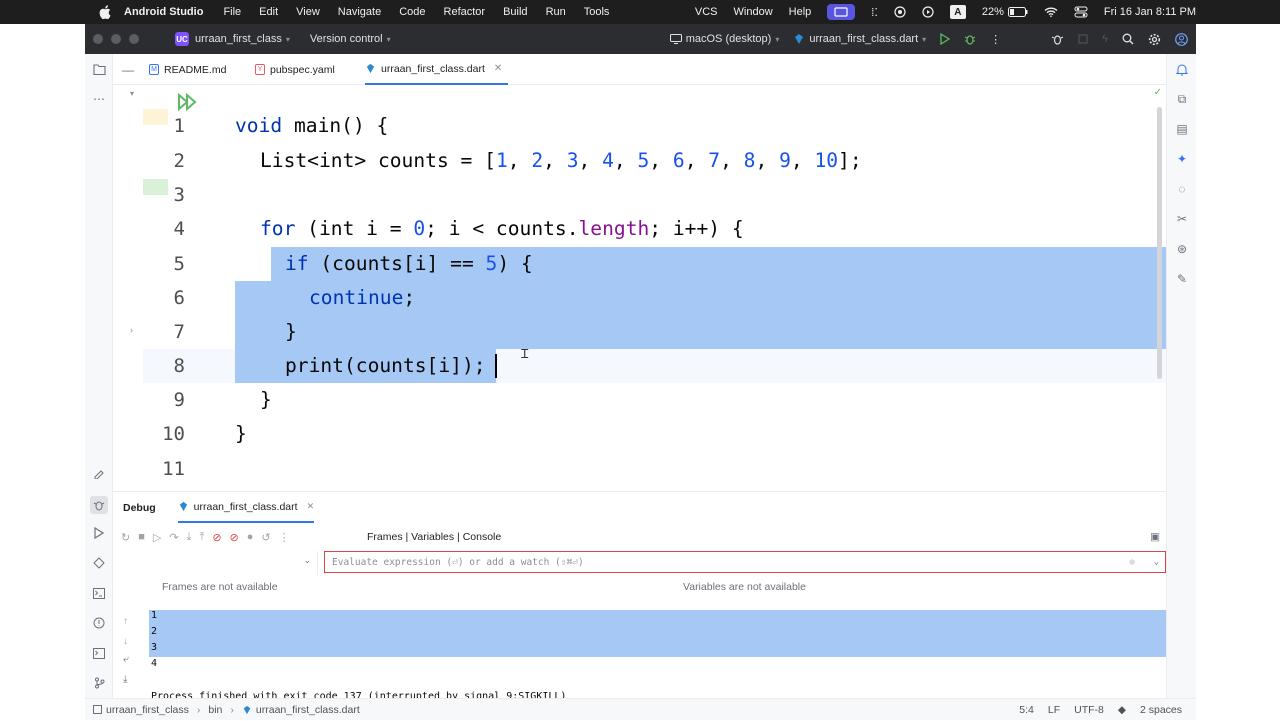 This screenshot has height=721, width=1280. I want to click on breadcrumb-bin: bin, so click(215, 710).